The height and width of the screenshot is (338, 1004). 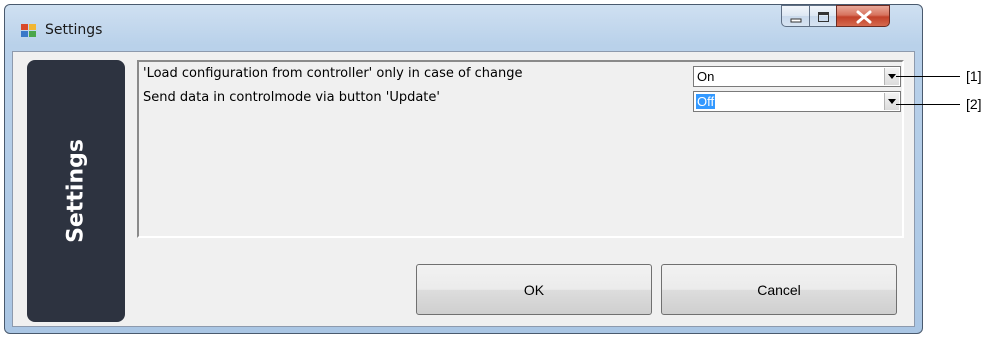 What do you see at coordinates (706, 76) in the screenshot?
I see `load-config-value: On` at bounding box center [706, 76].